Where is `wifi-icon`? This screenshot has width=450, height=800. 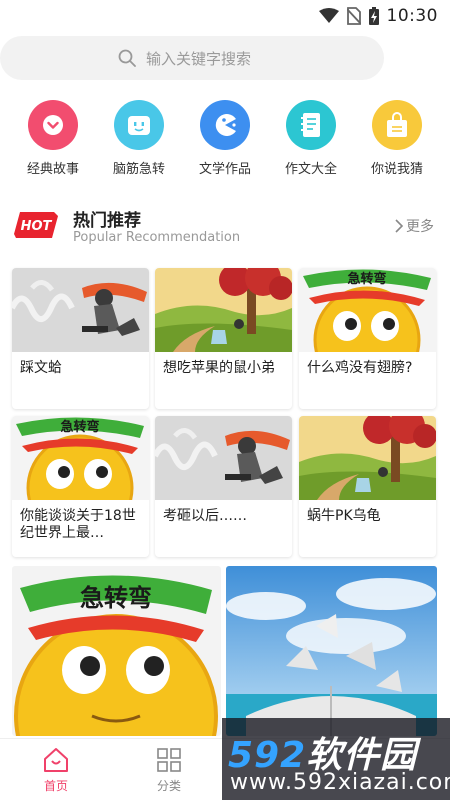
wifi-icon is located at coordinates (328, 15).